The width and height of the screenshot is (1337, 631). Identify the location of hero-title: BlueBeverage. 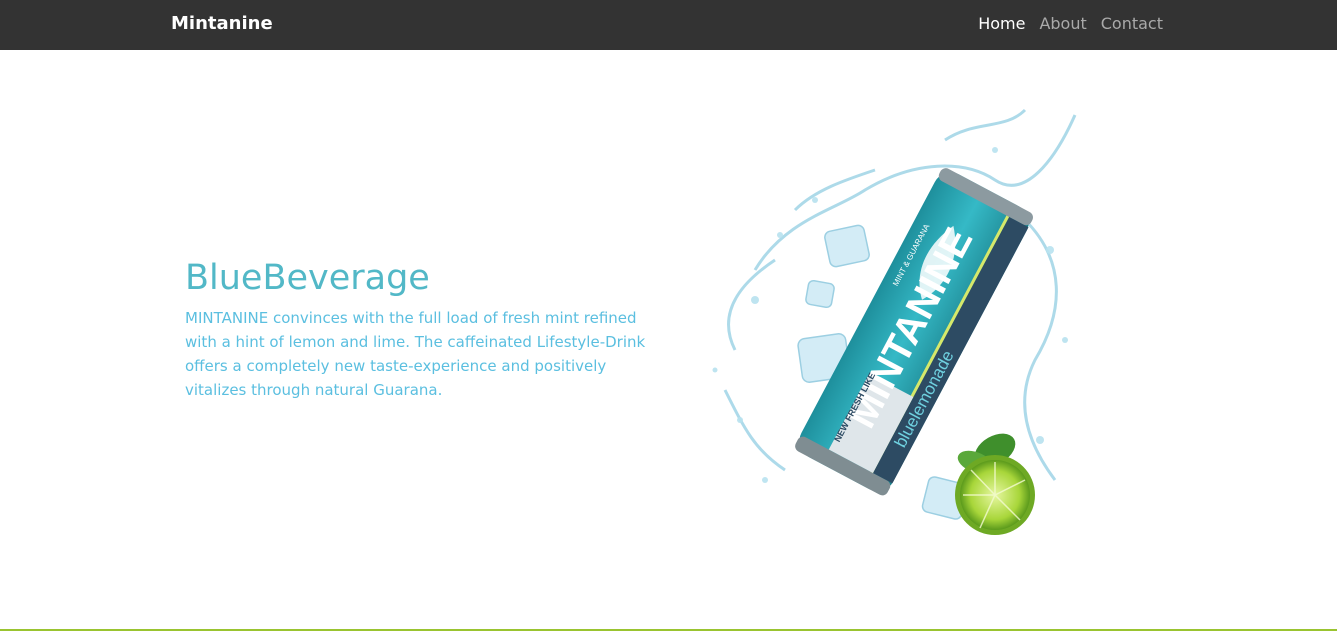
(307, 278).